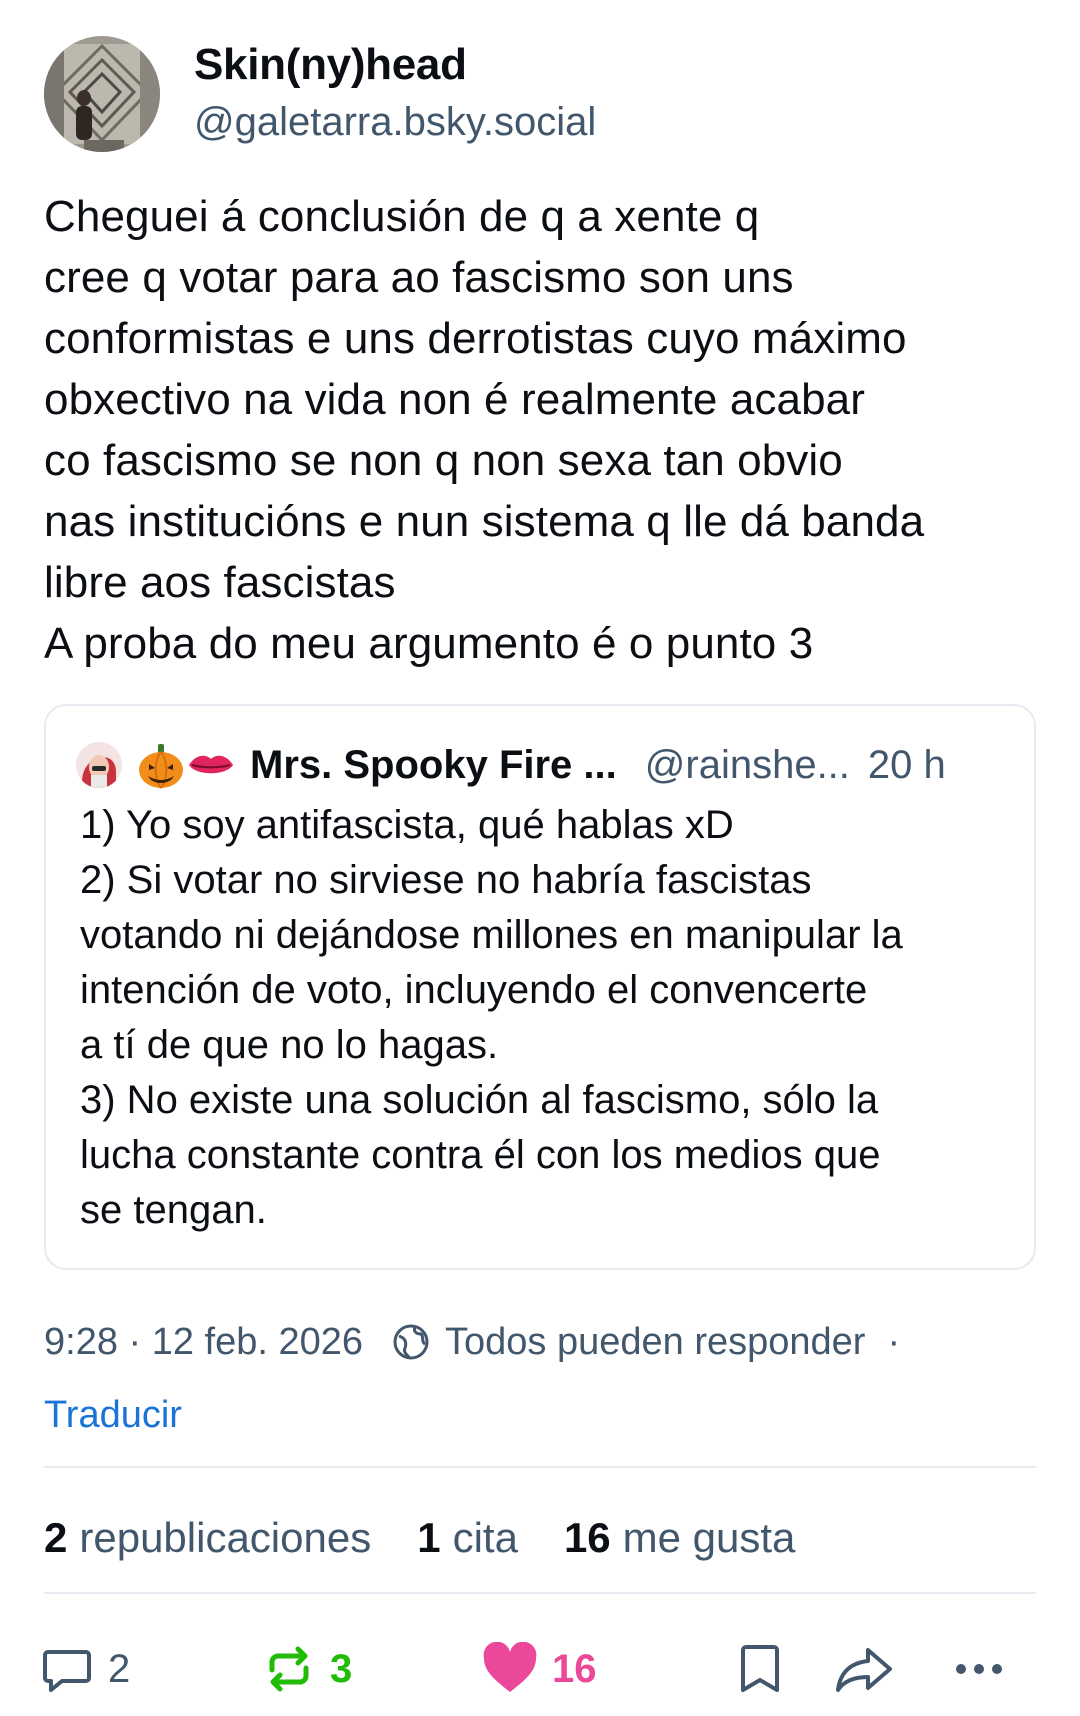 The image size is (1080, 1716). I want to click on likes-stat: 16 me gusta, so click(679, 1538).